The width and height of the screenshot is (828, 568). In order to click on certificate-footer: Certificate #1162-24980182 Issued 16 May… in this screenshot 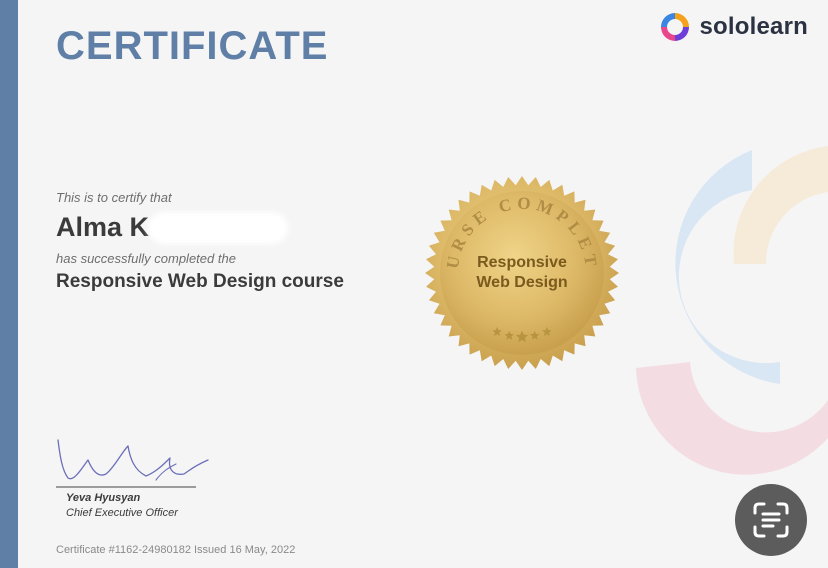, I will do `click(176, 550)`.